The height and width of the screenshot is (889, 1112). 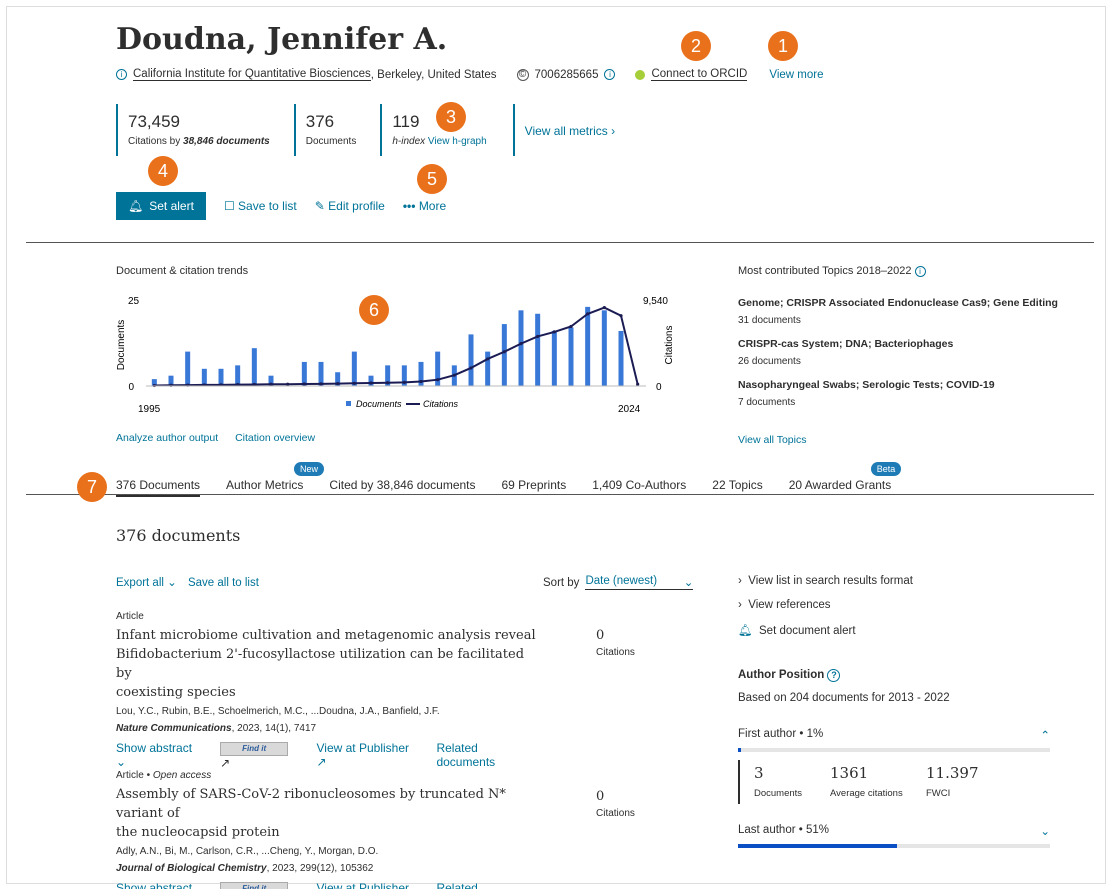 I want to click on last-author-row: Last author • 51% ⌄, so click(x=894, y=831).